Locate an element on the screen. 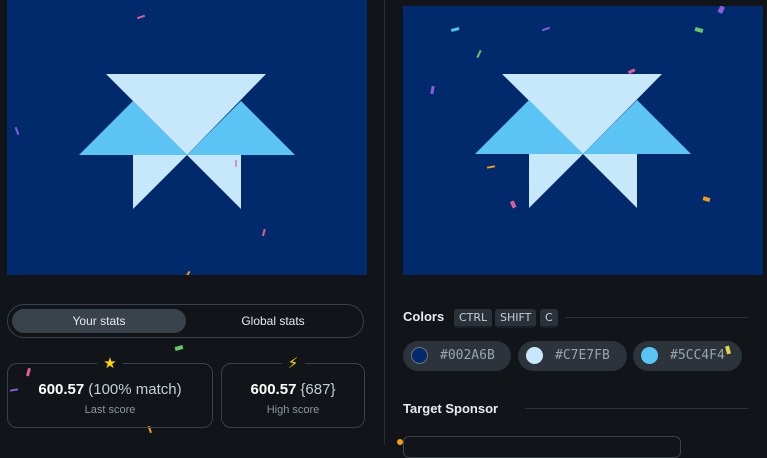 The height and width of the screenshot is (458, 767). stats-toggle: Your stats Global stats is located at coordinates (185, 321).